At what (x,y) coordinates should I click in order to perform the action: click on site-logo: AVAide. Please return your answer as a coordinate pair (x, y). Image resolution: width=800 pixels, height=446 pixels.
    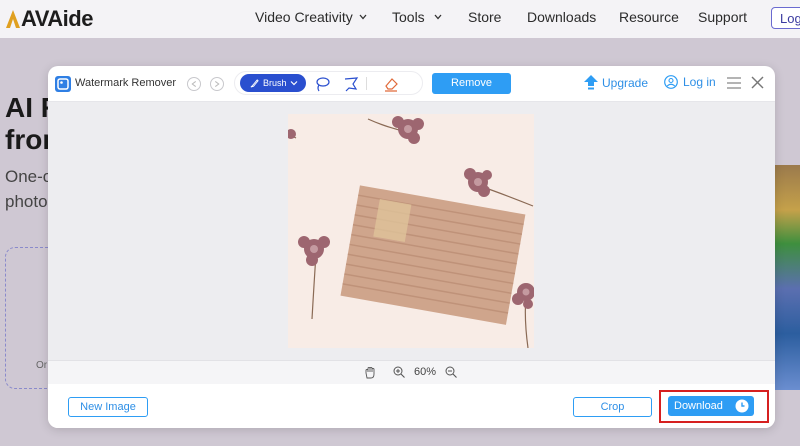
    Looking at the image, I should click on (49, 19).